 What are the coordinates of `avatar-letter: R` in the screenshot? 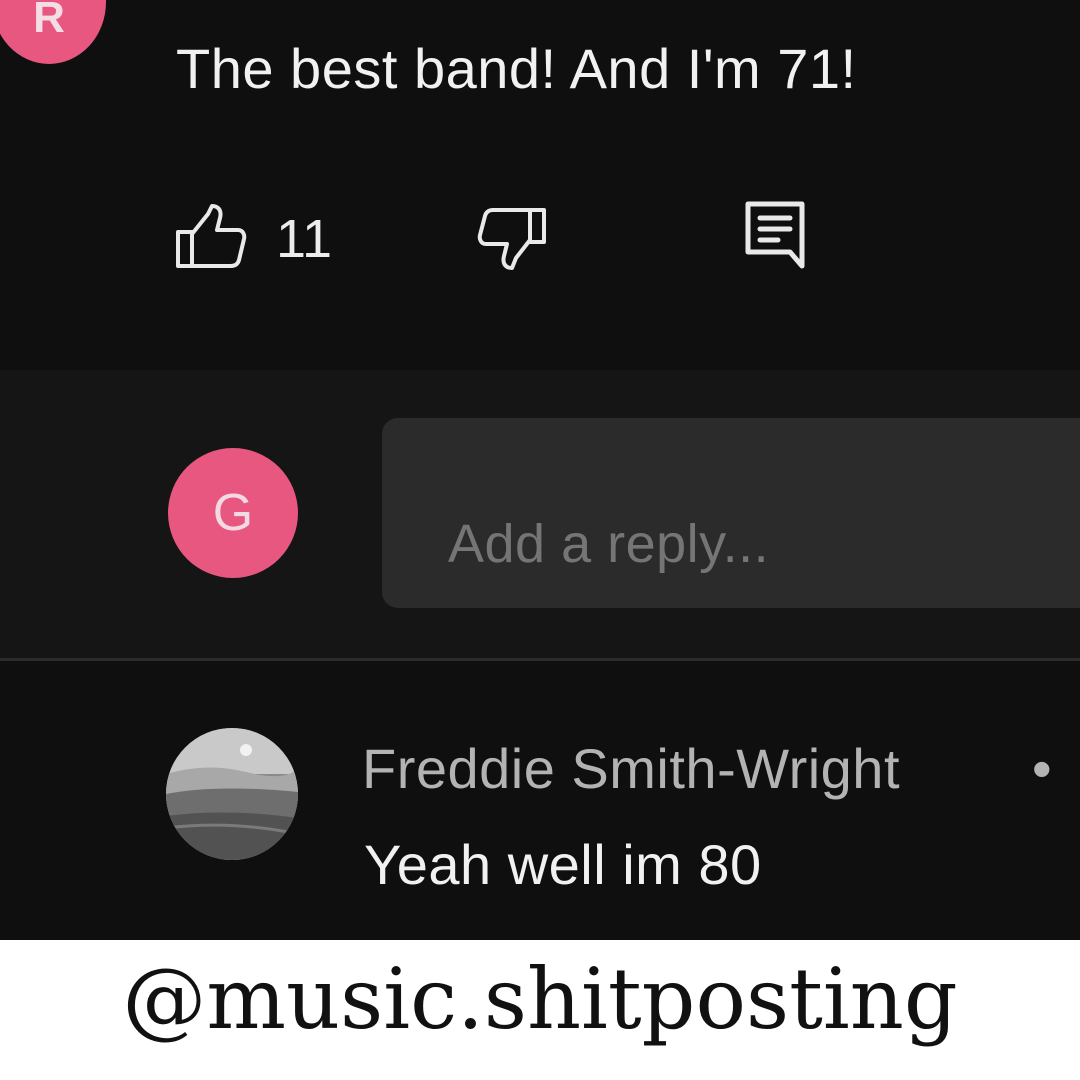 It's located at (49, 21).